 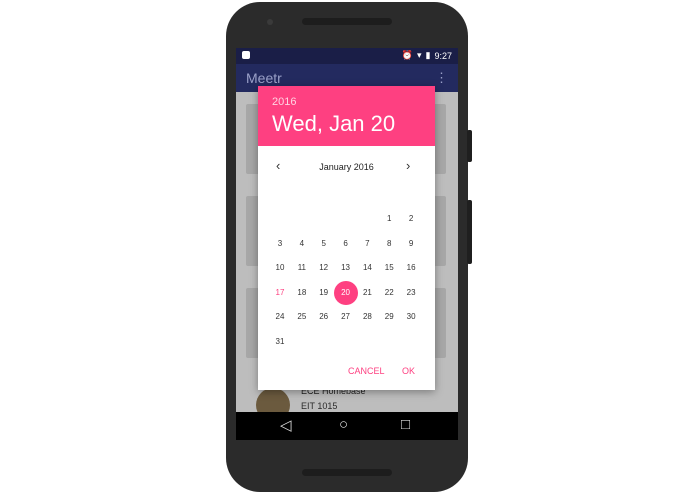 What do you see at coordinates (347, 21) in the screenshot?
I see `top-speaker` at bounding box center [347, 21].